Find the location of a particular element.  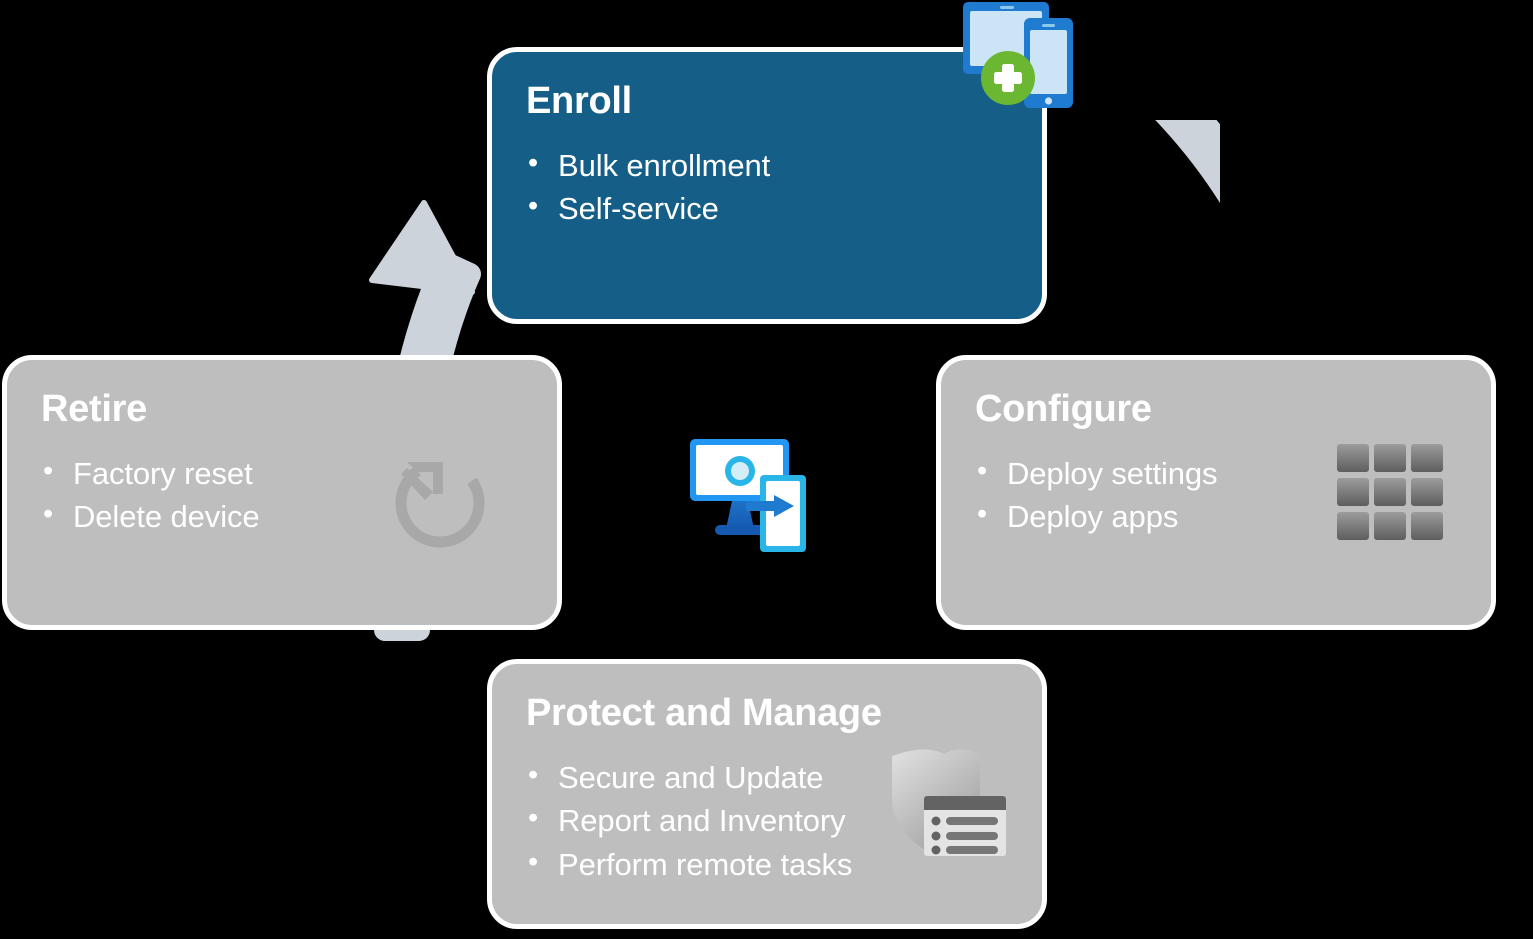

stage-title-enroll: Enroll is located at coordinates (579, 101).